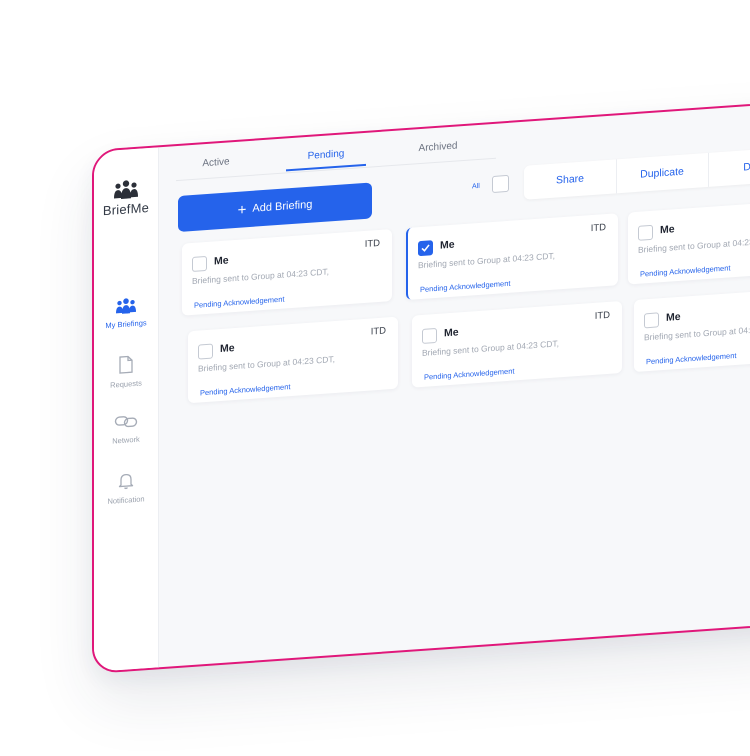  What do you see at coordinates (500, 184) in the screenshot?
I see `select-all-checkbox` at bounding box center [500, 184].